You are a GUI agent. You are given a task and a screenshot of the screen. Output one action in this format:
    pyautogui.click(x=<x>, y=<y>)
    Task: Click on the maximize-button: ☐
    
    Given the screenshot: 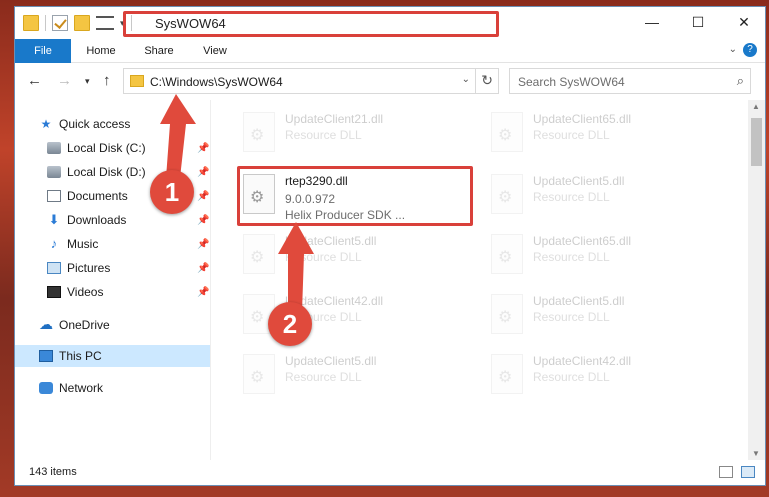 What is the action you would take?
    pyautogui.click(x=698, y=22)
    